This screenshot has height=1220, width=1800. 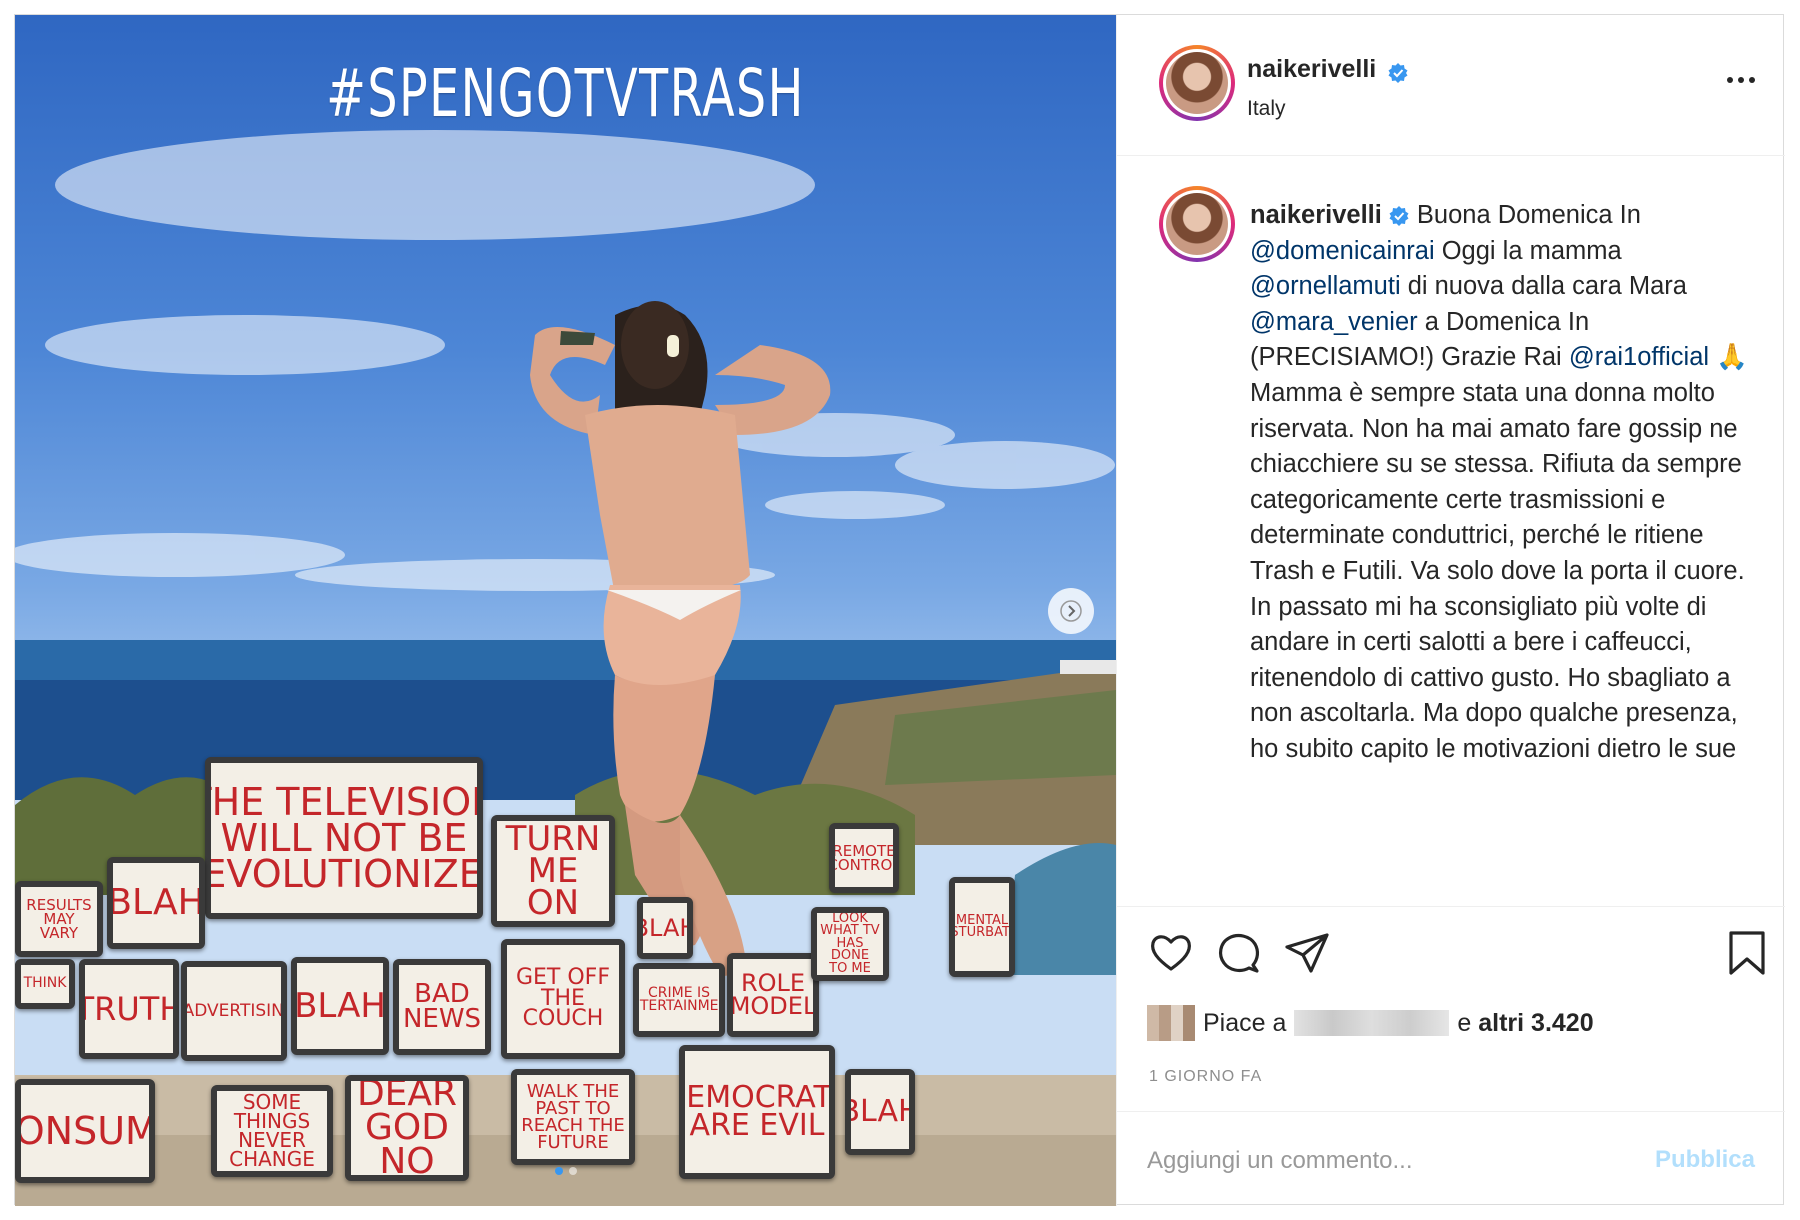 I want to click on caption-avatar, so click(x=1197, y=224).